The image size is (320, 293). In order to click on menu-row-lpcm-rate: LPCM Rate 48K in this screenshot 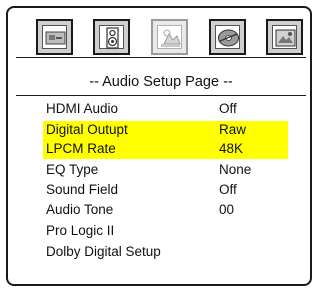, I will do `click(165, 149)`.